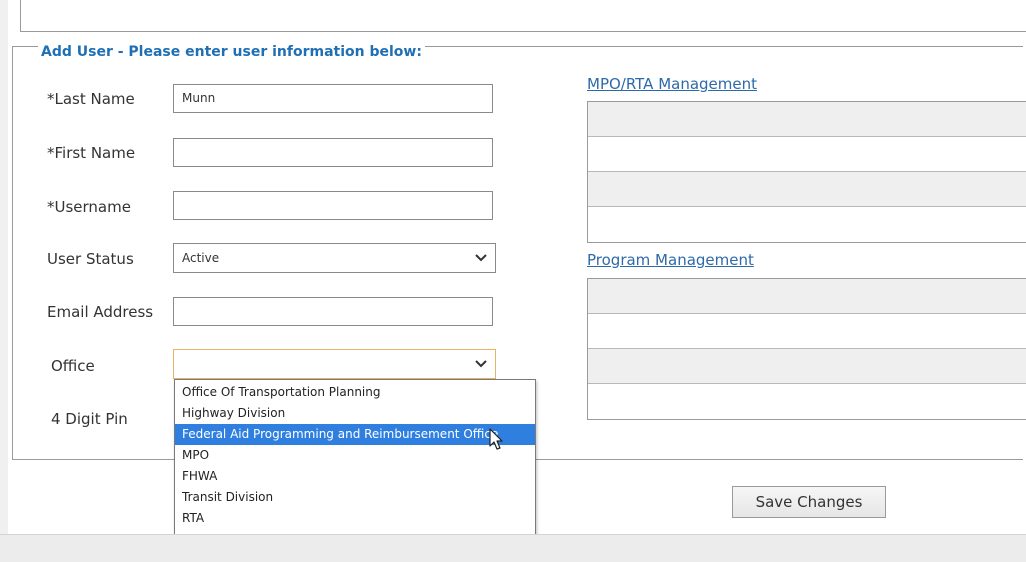  Describe the element at coordinates (91, 99) in the screenshot. I see `last-name-label: *Last Name` at that location.